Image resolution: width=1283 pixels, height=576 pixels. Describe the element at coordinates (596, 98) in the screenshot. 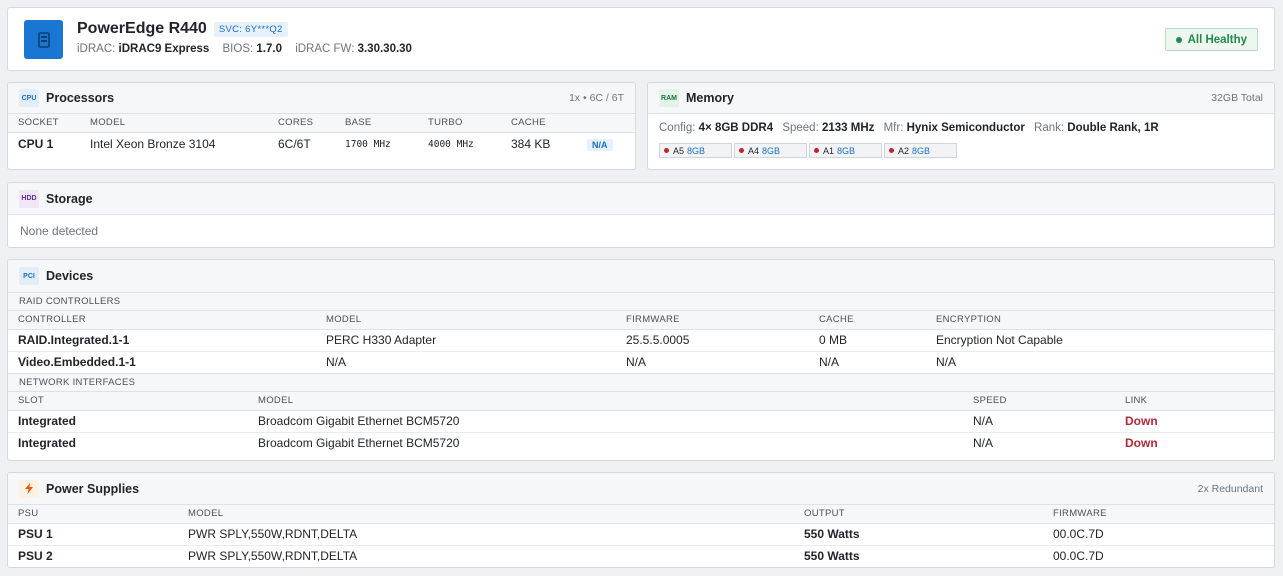

I see `processors-meta: 1x • 6C / 6T` at that location.